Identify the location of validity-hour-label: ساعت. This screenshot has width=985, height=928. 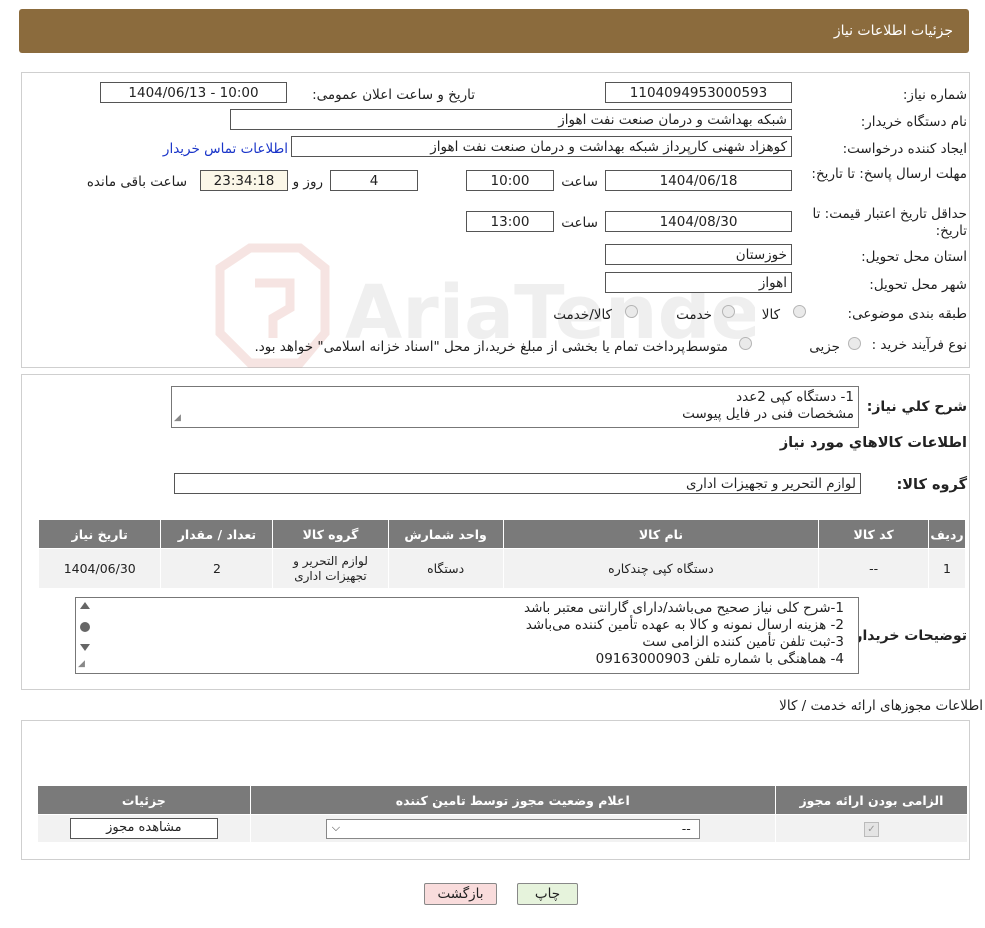
(579, 223).